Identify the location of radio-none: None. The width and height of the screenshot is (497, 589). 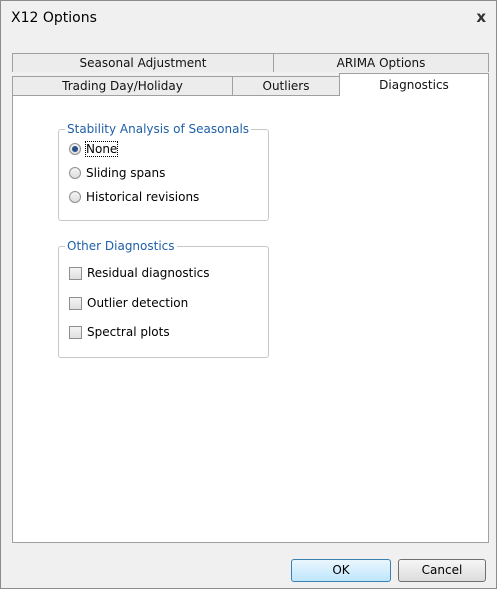
(94, 149).